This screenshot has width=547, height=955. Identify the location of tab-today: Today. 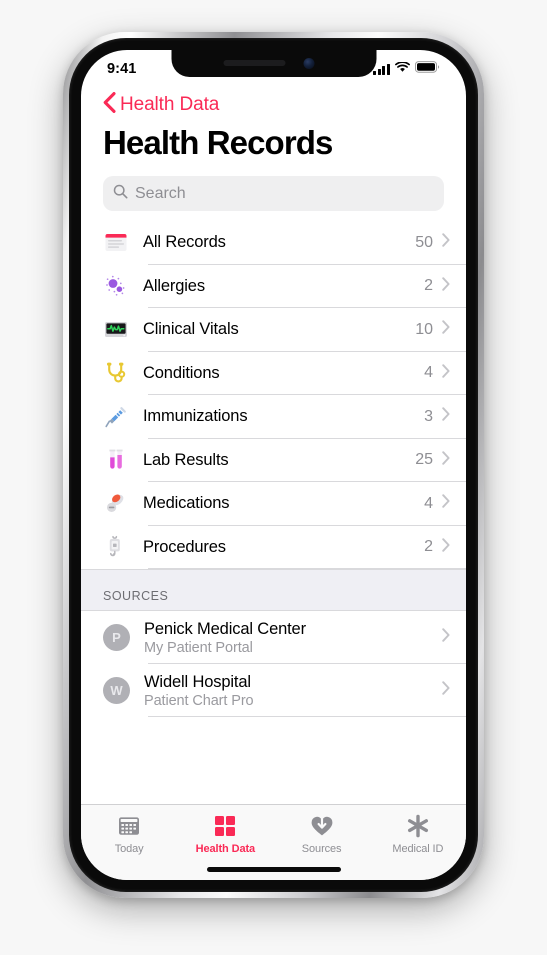
(129, 834).